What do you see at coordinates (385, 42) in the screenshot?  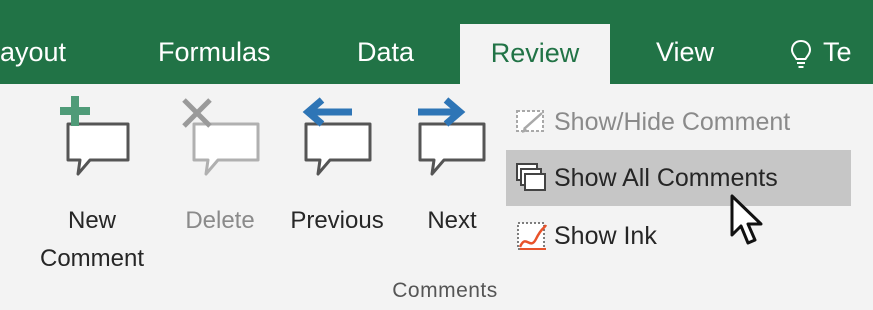 I see `tab-data: Data` at bounding box center [385, 42].